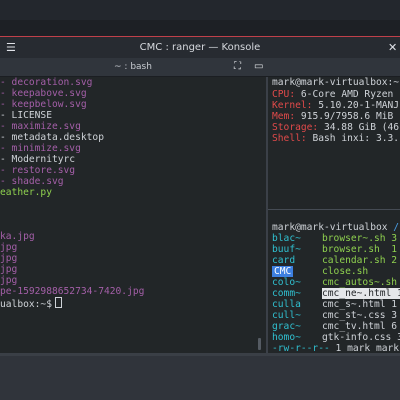  What do you see at coordinates (52, 137) in the screenshot?
I see `terminal-line: - metadata.desktop` at bounding box center [52, 137].